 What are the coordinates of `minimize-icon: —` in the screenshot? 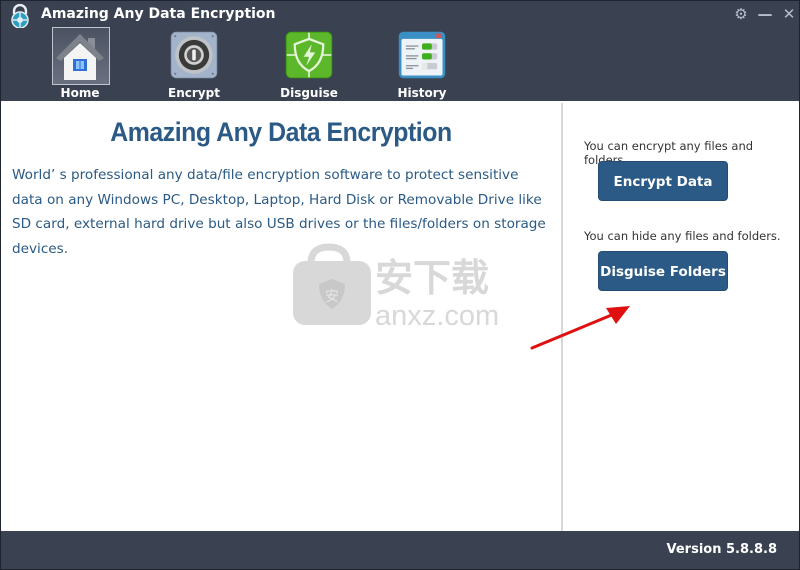 It's located at (765, 14).